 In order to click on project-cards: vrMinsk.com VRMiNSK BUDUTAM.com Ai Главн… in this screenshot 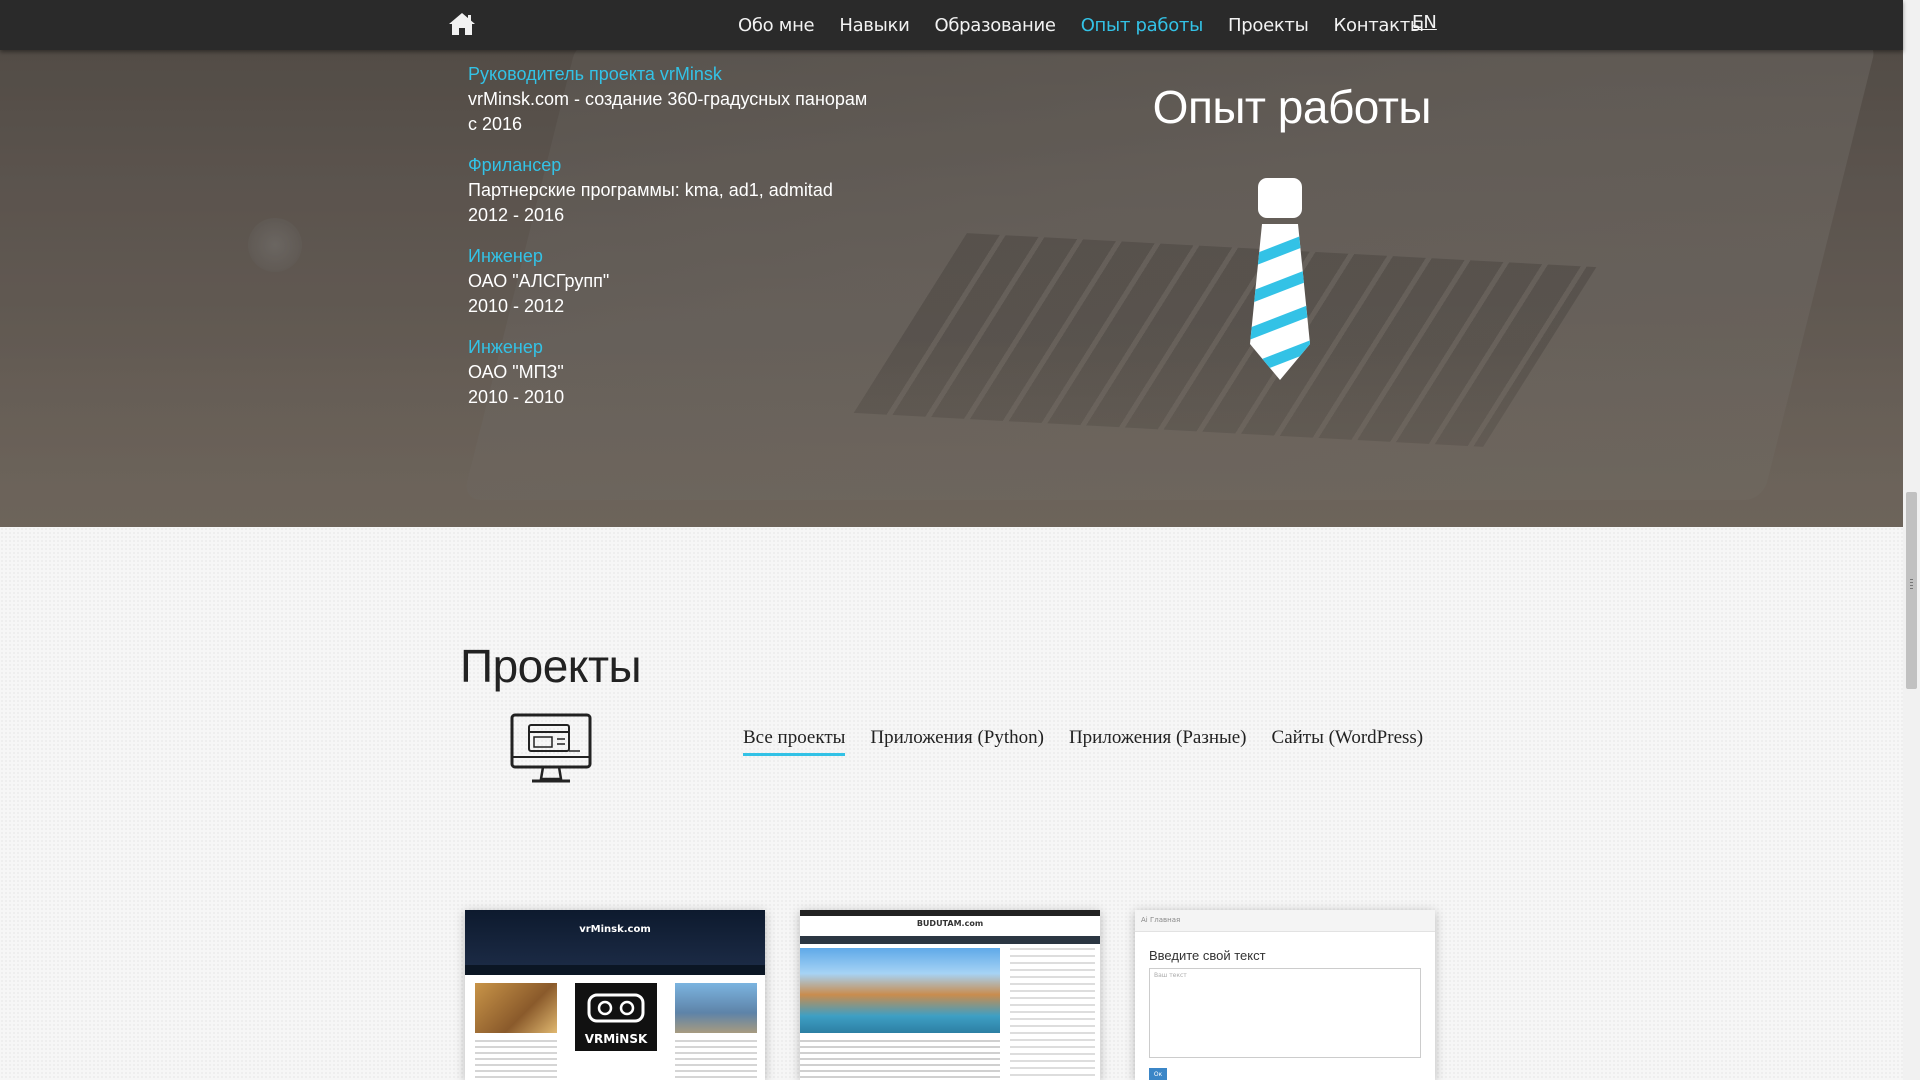, I will do `click(950, 995)`.